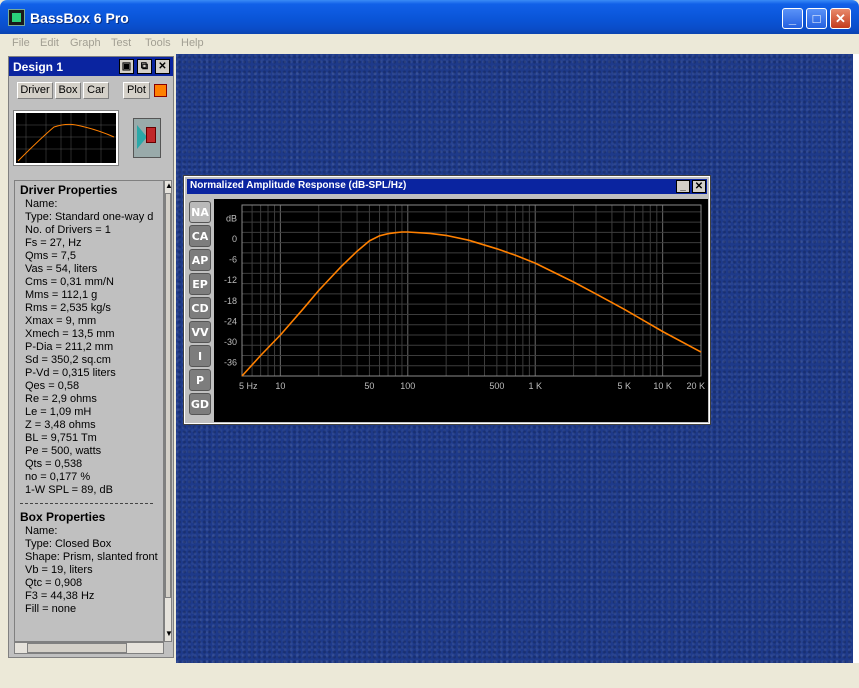 Image resolution: width=859 pixels, height=688 pixels. What do you see at coordinates (200, 284) in the screenshot?
I see `tab-ep: EP` at bounding box center [200, 284].